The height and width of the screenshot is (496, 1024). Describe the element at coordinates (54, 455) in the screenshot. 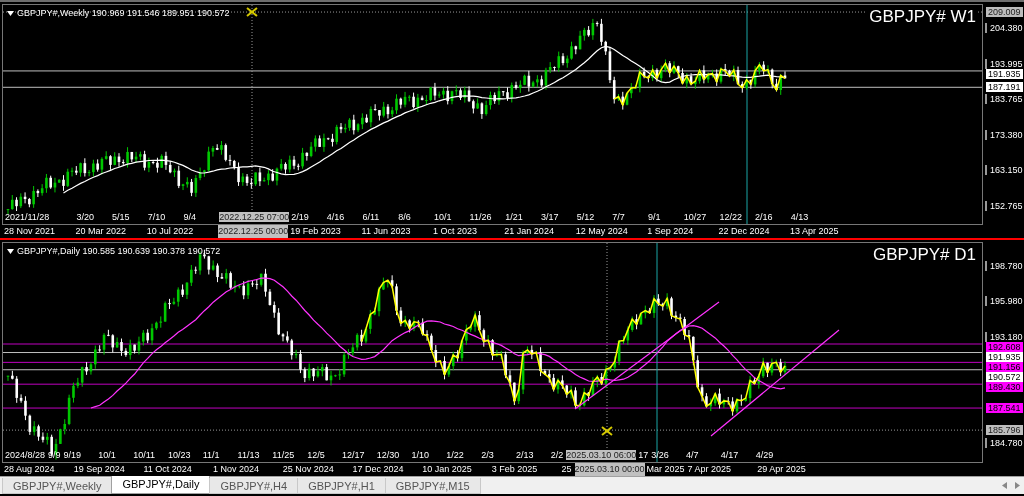

I see `date-label: 9/9` at that location.